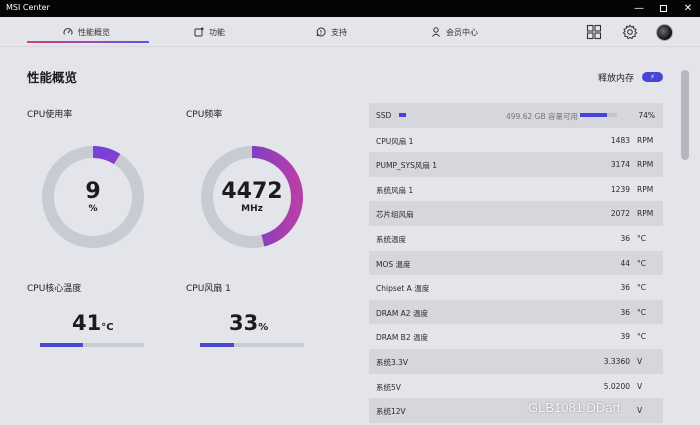 The height and width of the screenshot is (425, 700). What do you see at coordinates (93, 208) in the screenshot?
I see `cpu-usage-unit: %` at bounding box center [93, 208].